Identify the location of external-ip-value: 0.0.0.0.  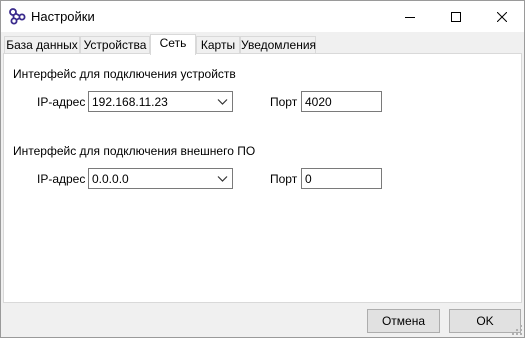
(110, 179).